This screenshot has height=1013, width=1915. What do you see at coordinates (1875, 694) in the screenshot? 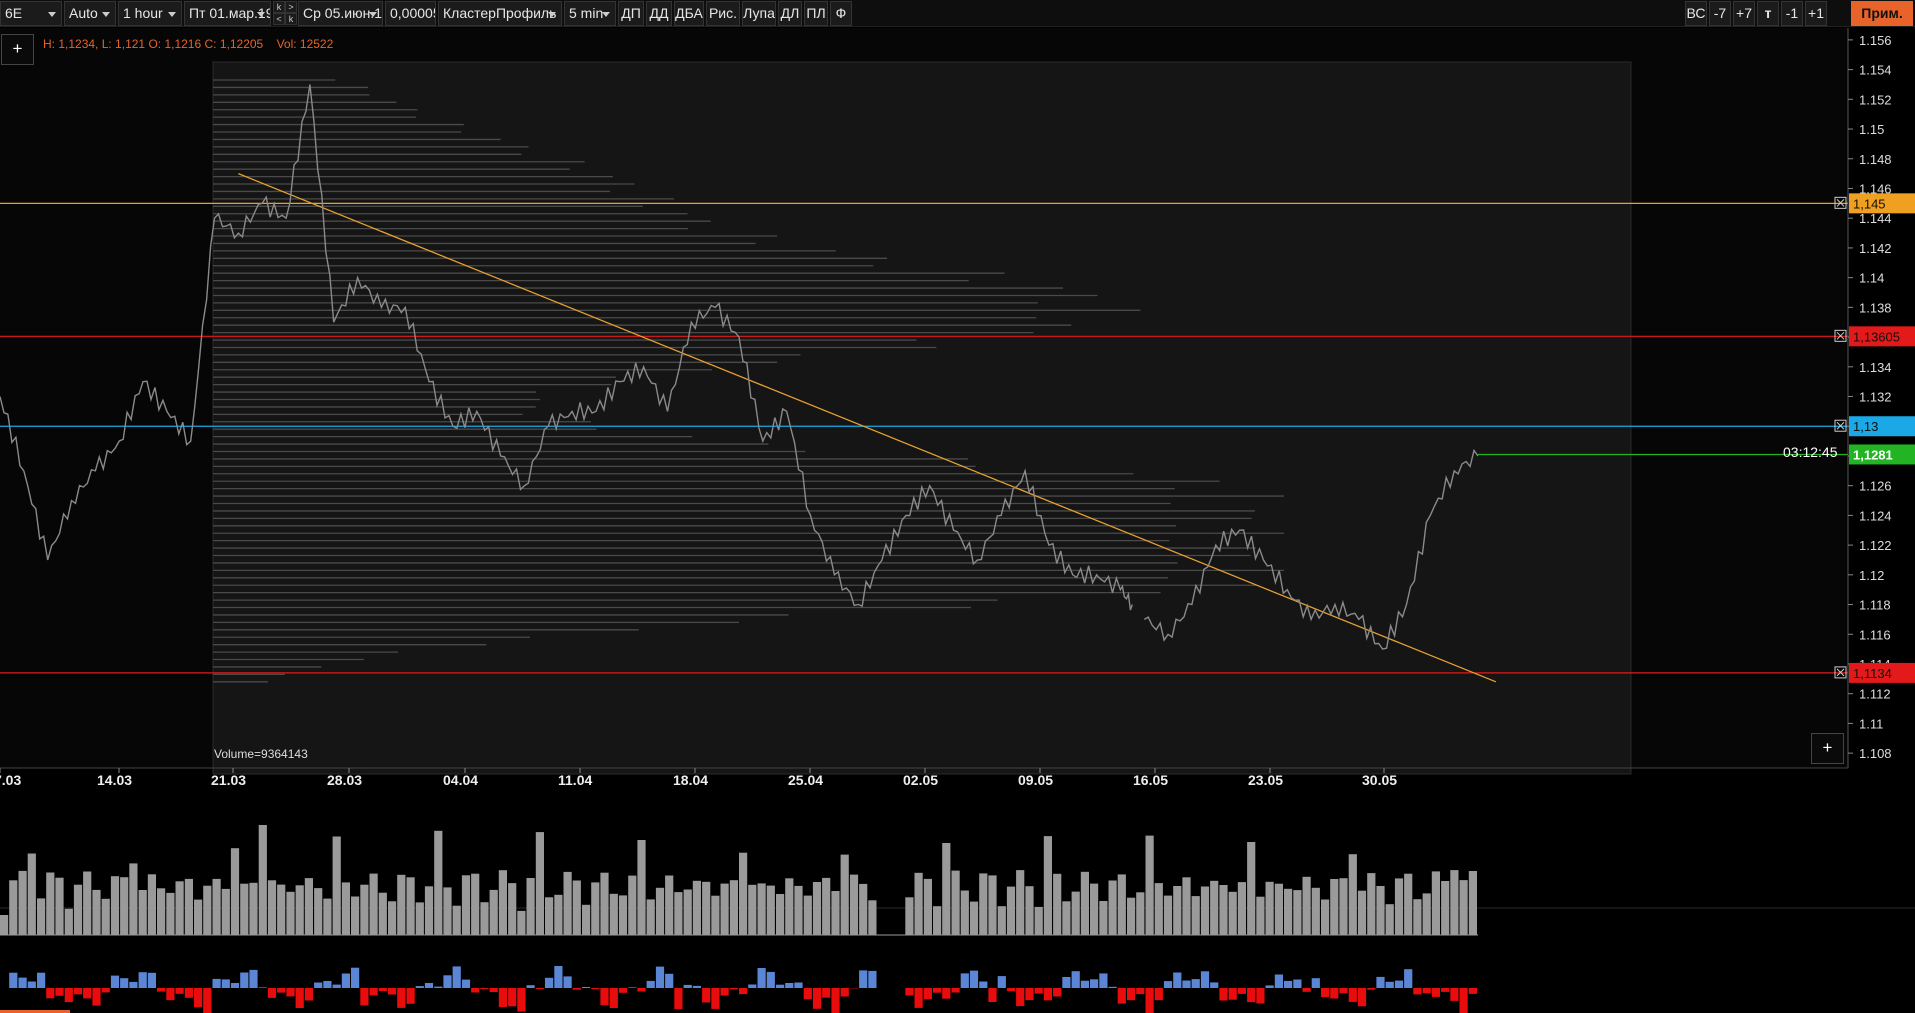
I see `y-tick-label: 1.112` at bounding box center [1875, 694].